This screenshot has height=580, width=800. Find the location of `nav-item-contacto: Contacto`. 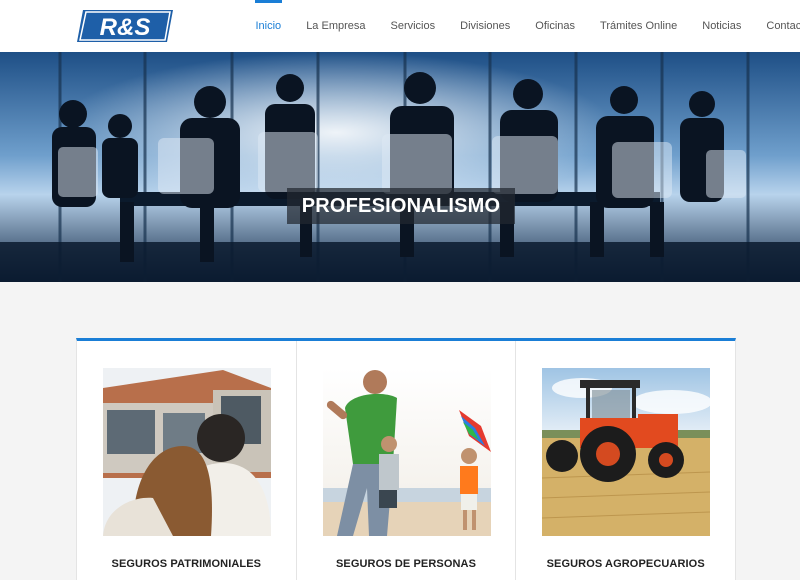

nav-item-contacto: Contacto is located at coordinates (777, 26).